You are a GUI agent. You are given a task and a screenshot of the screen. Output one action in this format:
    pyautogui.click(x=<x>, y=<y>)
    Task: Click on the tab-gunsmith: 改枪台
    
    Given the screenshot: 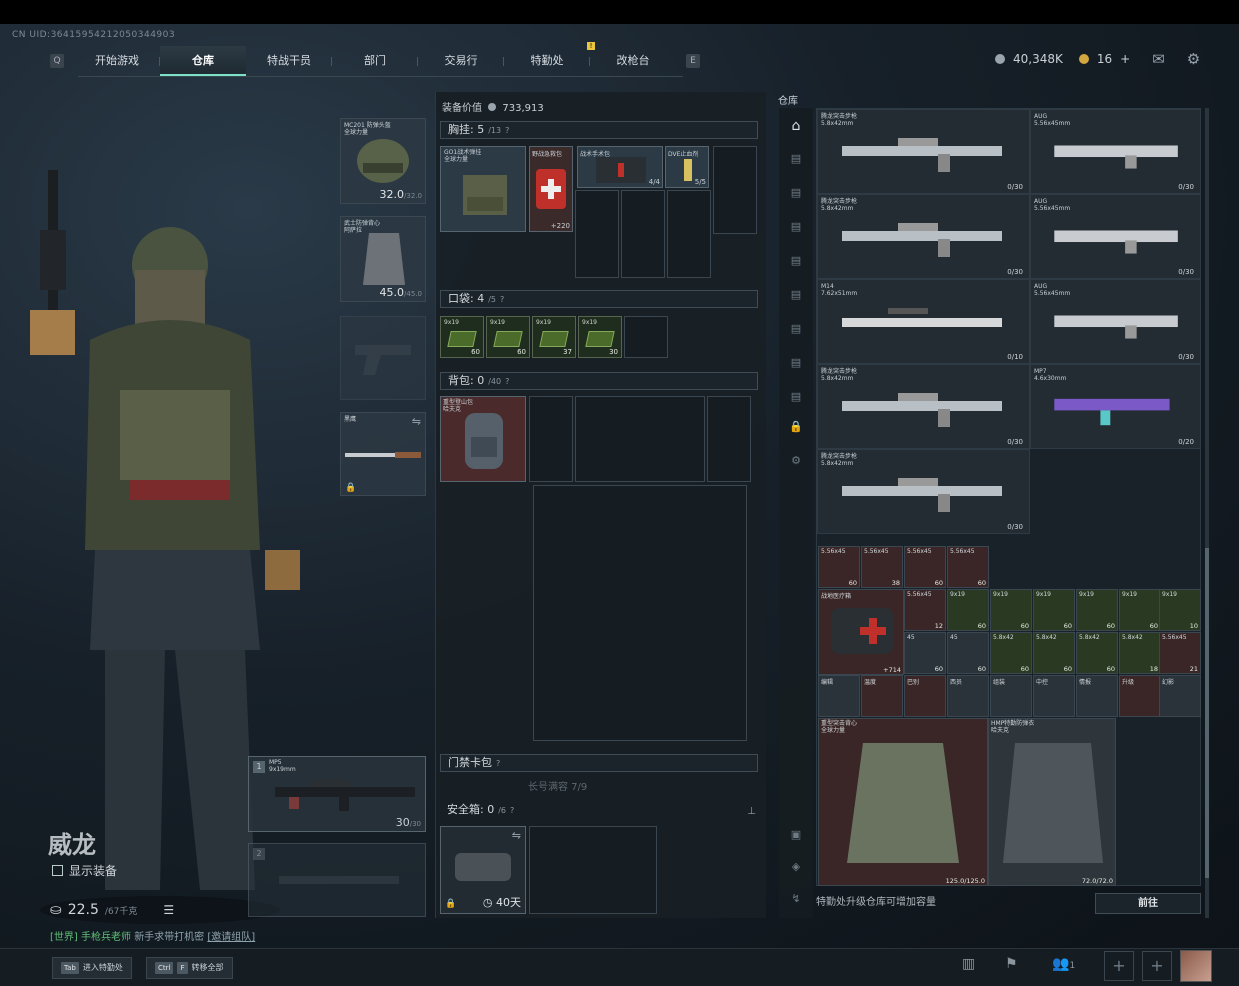 What is the action you would take?
    pyautogui.click(x=633, y=61)
    